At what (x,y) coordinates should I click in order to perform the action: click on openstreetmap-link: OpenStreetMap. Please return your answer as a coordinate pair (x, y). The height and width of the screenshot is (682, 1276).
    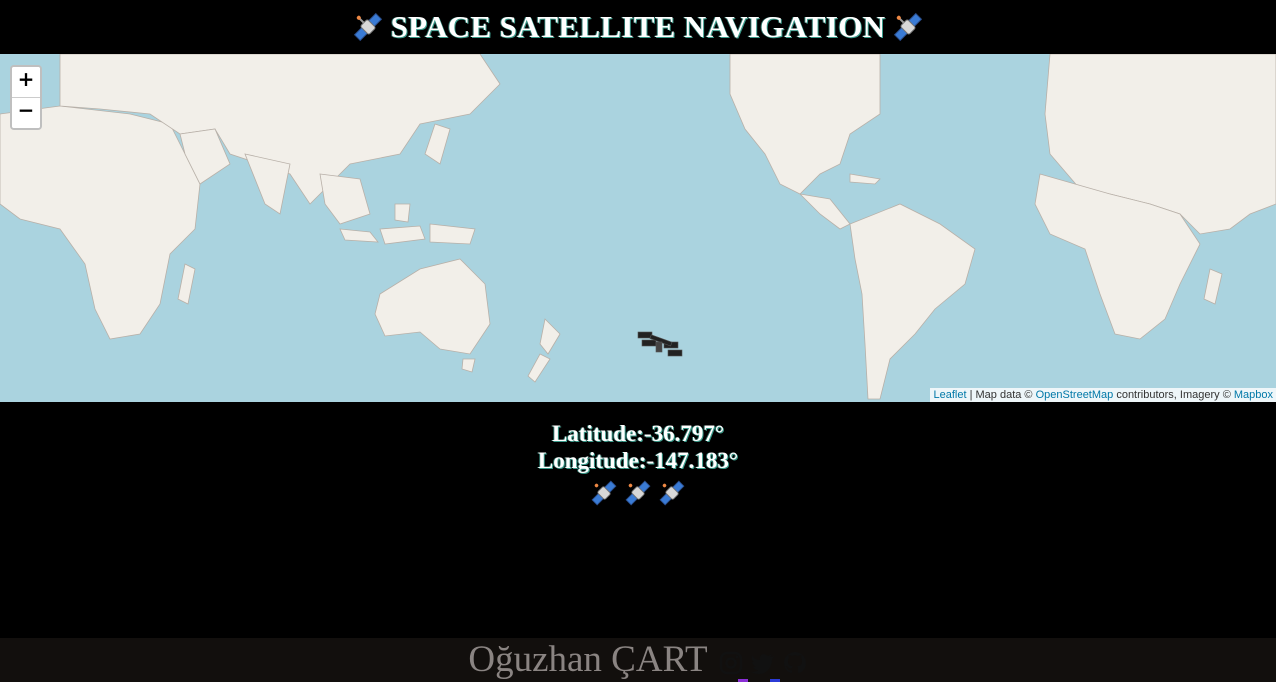
    Looking at the image, I should click on (1075, 395).